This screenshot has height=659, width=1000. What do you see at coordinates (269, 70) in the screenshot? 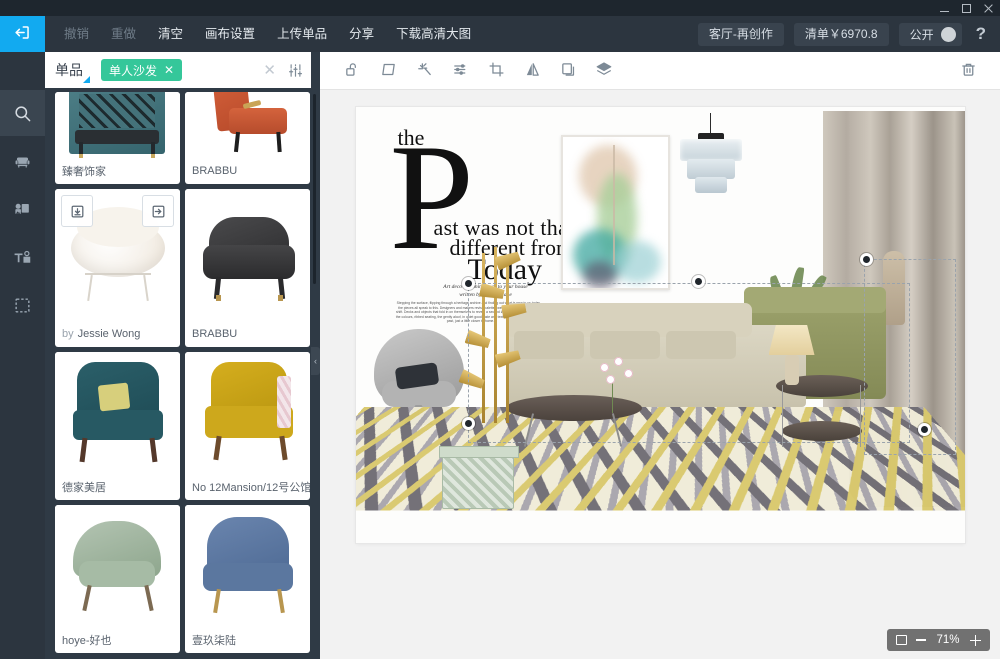
I see `clear-filters-icon: ✕` at bounding box center [269, 70].